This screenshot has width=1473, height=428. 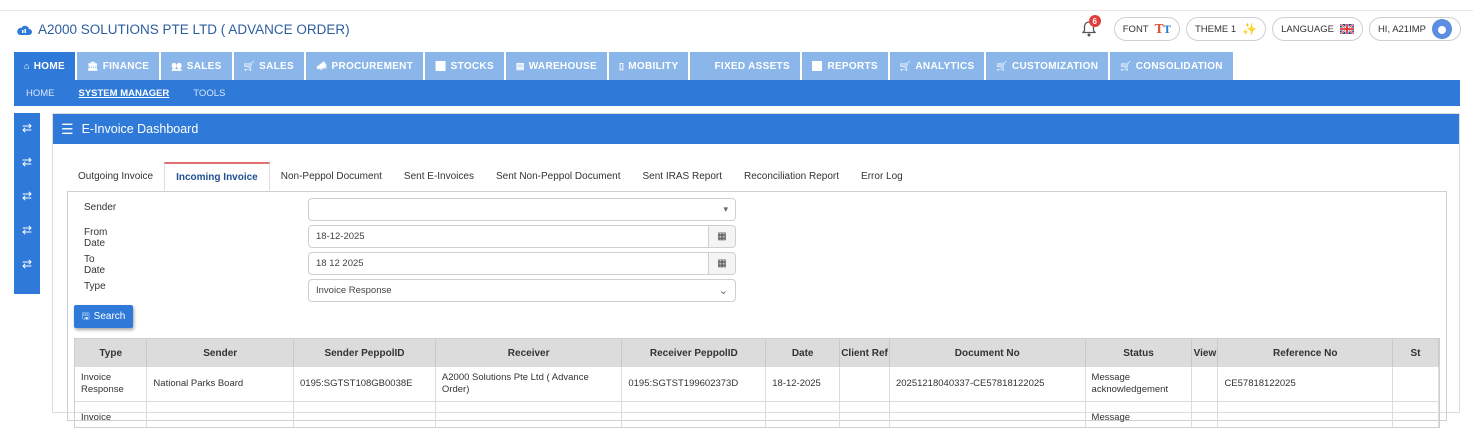 I want to click on users-icon: 👥, so click(x=177, y=65).